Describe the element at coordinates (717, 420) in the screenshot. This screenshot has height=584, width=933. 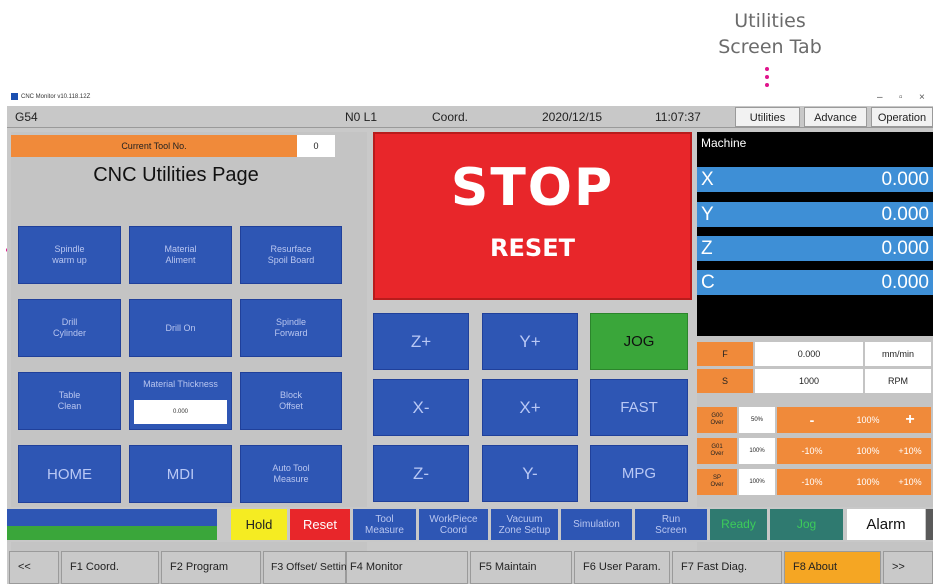
I see `g00-override-label: G00 Over` at that location.